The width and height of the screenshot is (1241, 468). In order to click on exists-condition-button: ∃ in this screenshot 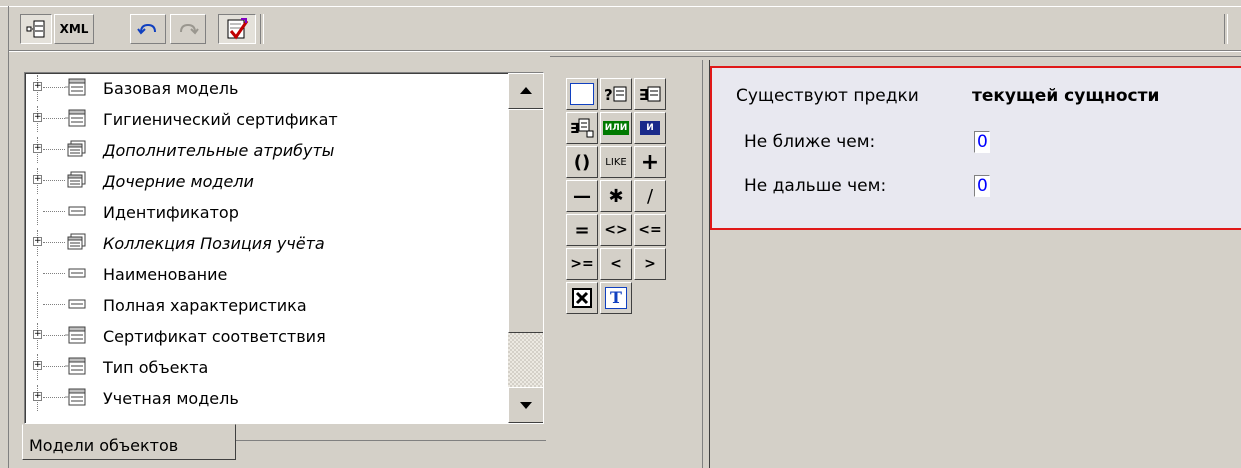, I will do `click(650, 94)`.